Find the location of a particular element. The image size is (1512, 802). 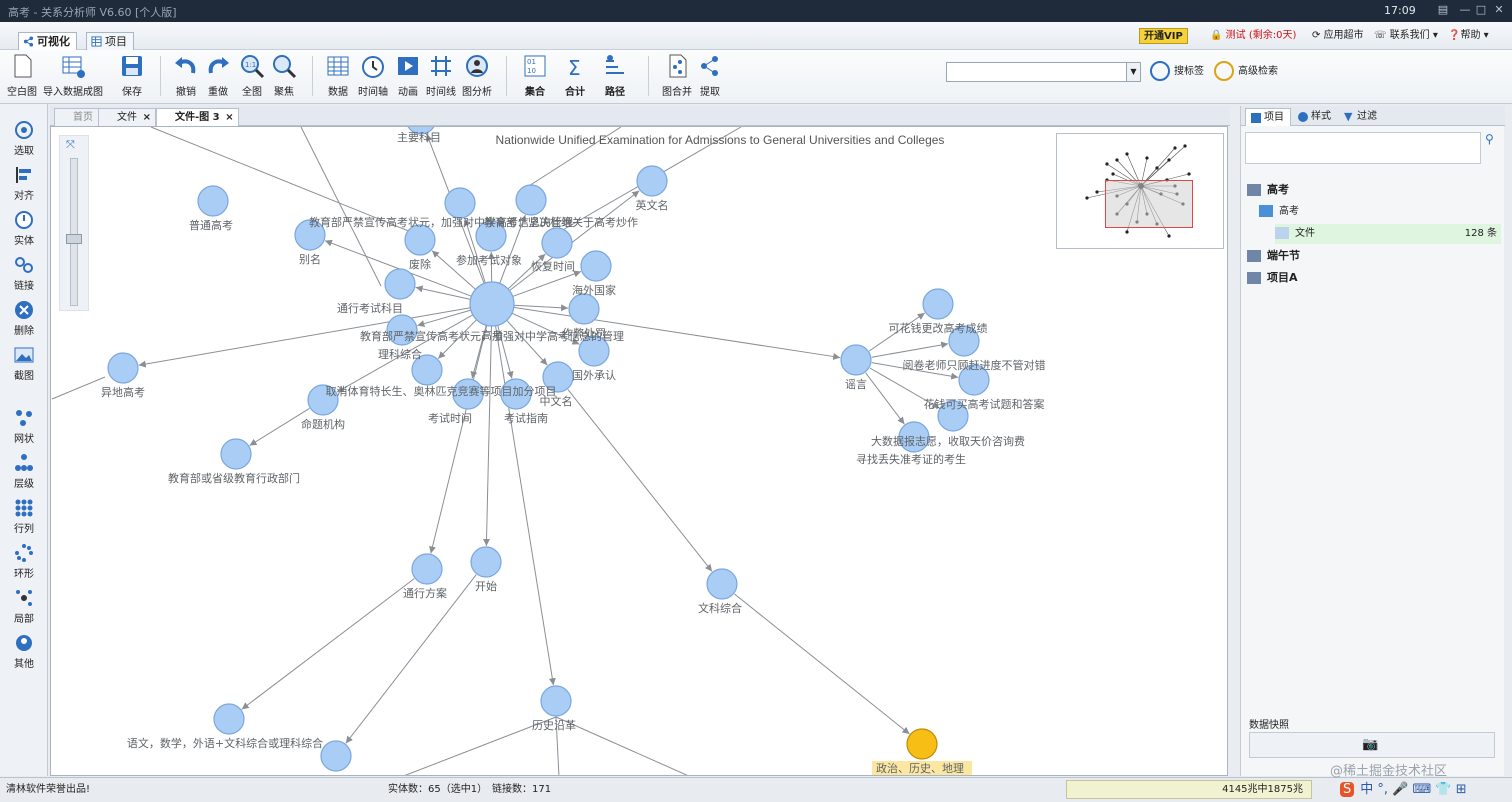

tab-visualize: 可视化 is located at coordinates (47, 41).